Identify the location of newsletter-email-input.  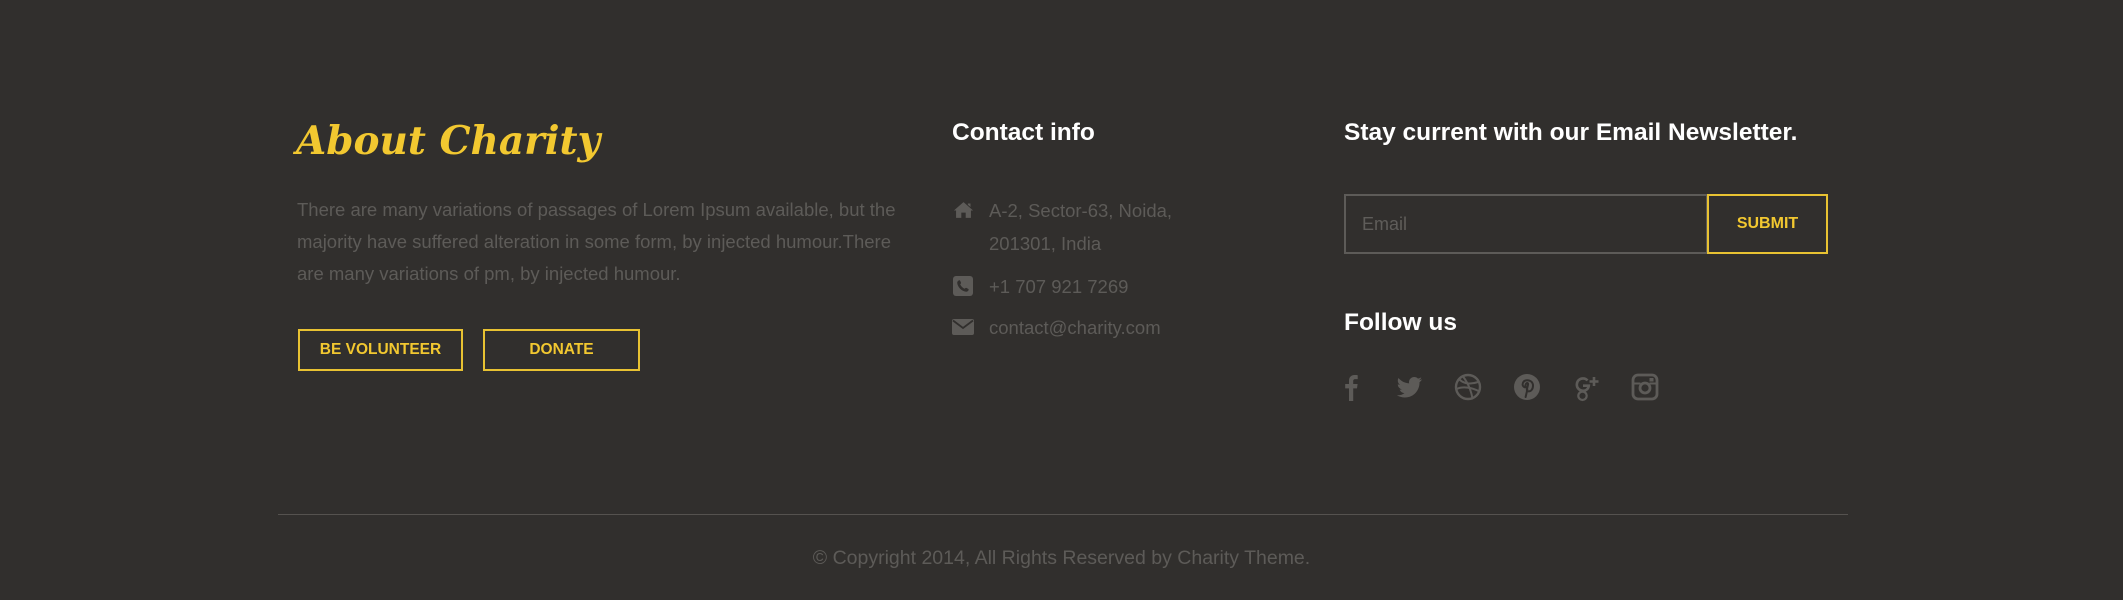
(1526, 224).